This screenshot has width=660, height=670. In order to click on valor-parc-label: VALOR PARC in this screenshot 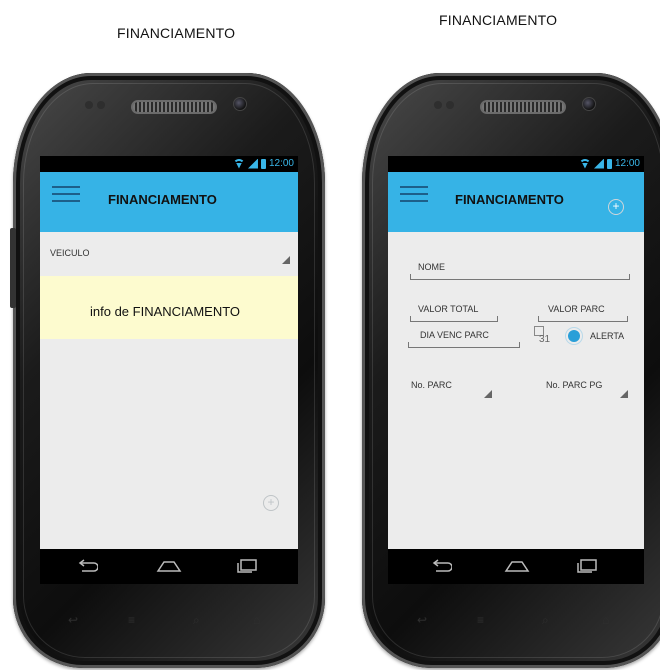, I will do `click(576, 309)`.